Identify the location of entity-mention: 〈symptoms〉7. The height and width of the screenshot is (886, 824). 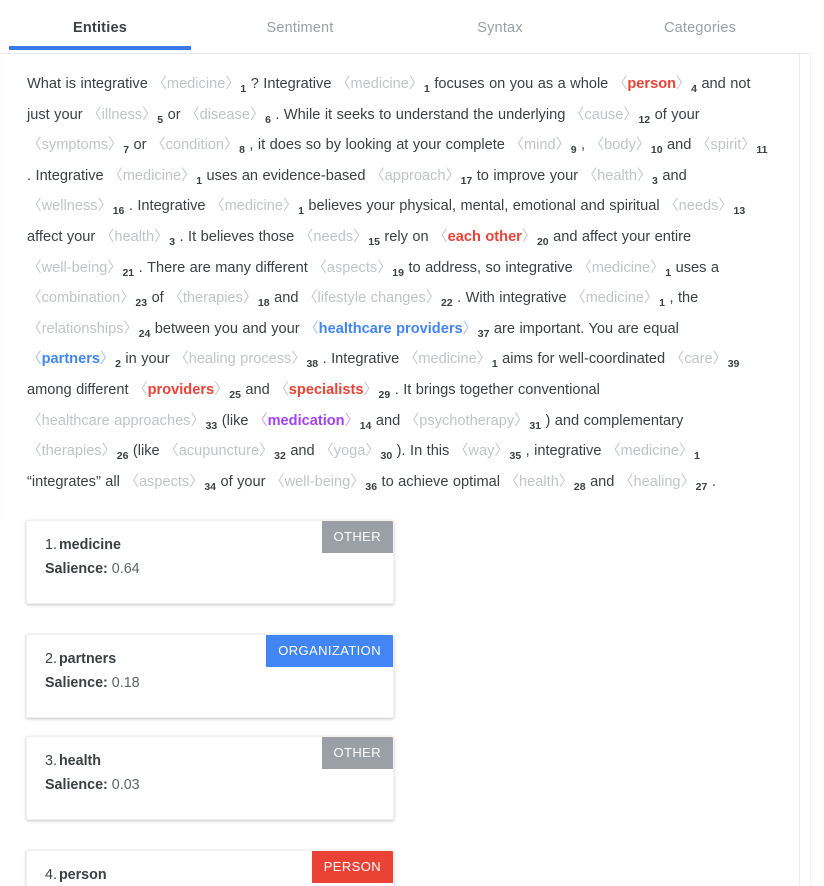
(78, 146).